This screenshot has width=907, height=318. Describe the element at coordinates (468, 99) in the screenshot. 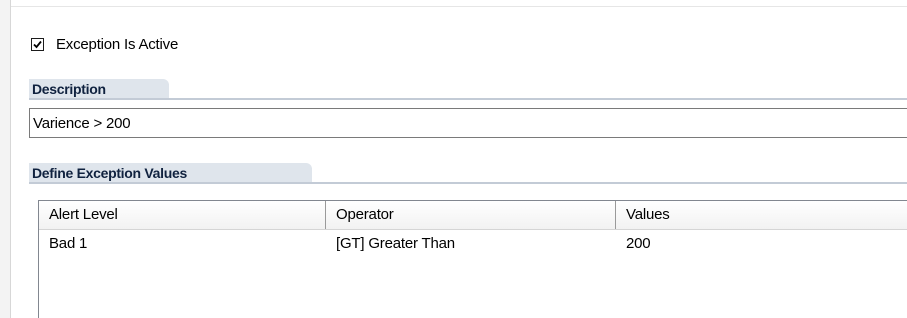

I see `description-section-line` at that location.